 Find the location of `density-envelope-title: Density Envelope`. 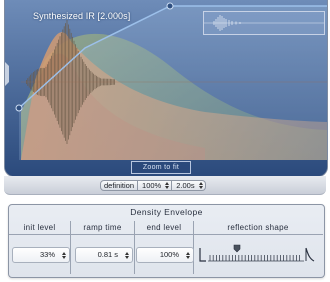

density-envelope-title: Density Envelope is located at coordinates (166, 212).